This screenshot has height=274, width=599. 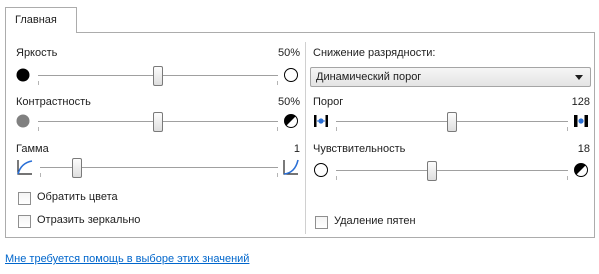 I want to click on sensitivity-label: Чувствительность, so click(x=359, y=149).